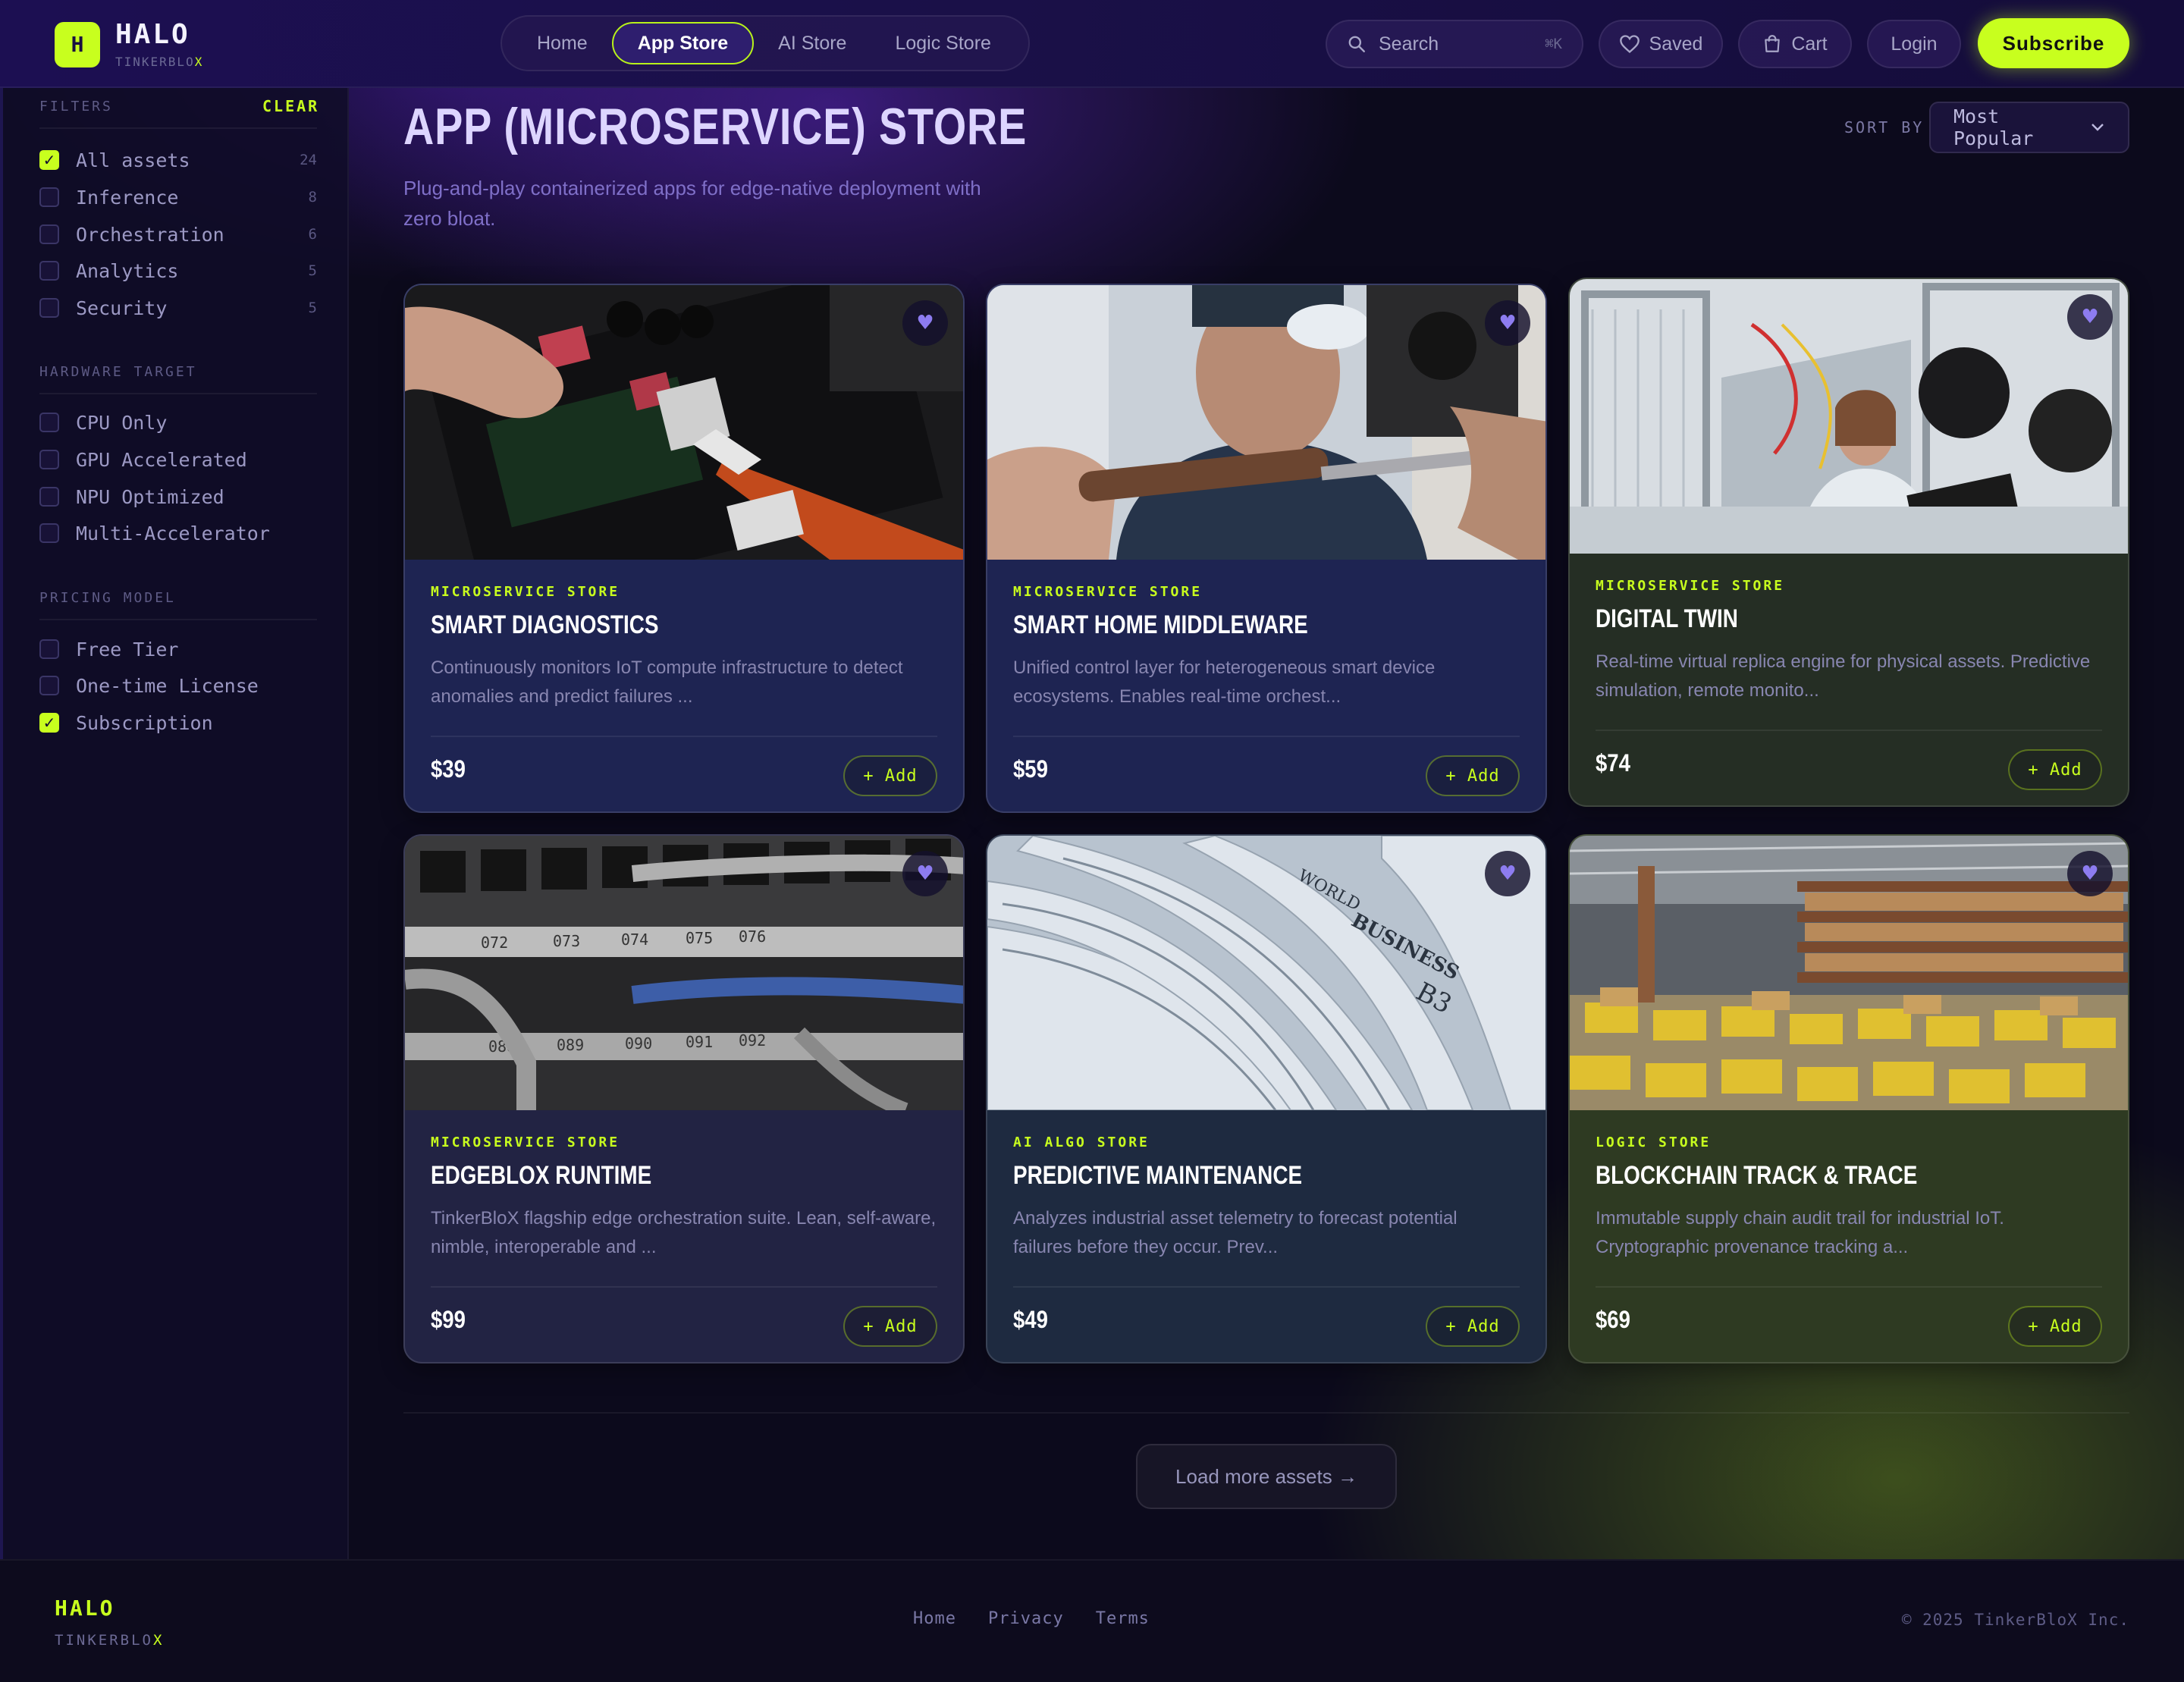 This screenshot has height=1682, width=2184. I want to click on saved-button: Saved, so click(1661, 44).